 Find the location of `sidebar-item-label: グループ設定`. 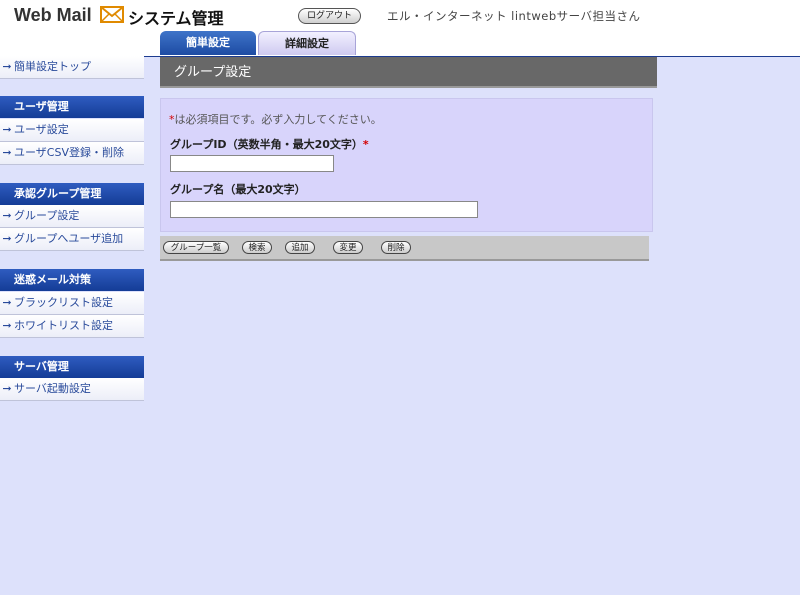

sidebar-item-label: グループ設定 is located at coordinates (47, 215).